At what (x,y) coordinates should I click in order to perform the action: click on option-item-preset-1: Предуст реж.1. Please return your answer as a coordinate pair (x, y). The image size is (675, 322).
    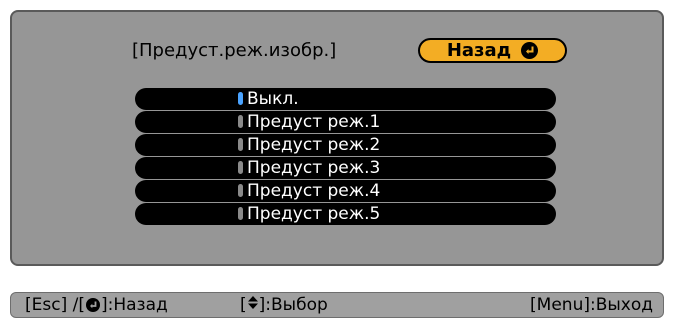
    Looking at the image, I should click on (345, 122).